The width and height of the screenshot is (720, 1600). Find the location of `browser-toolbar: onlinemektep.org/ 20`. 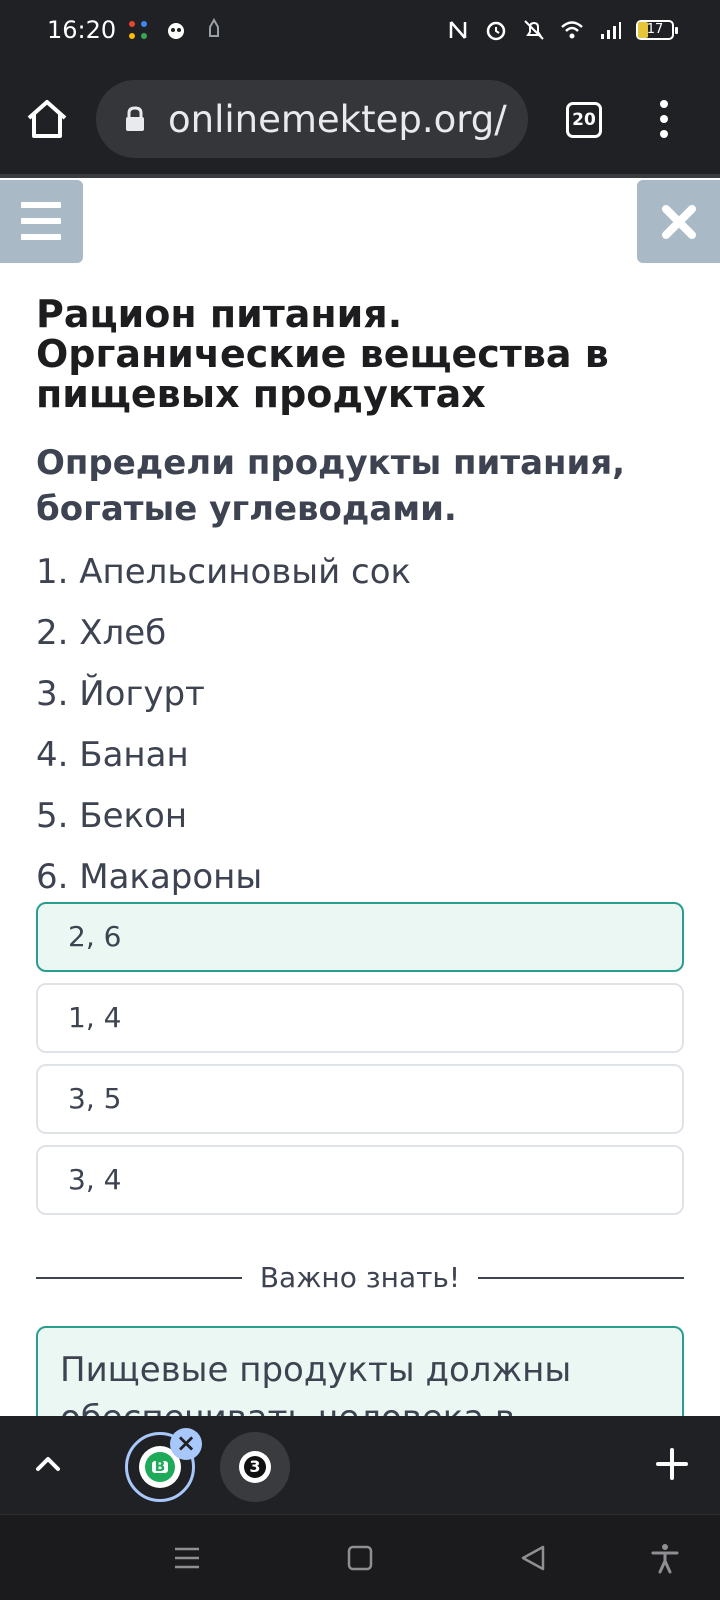

browser-toolbar: onlinemektep.org/ 20 is located at coordinates (360, 119).